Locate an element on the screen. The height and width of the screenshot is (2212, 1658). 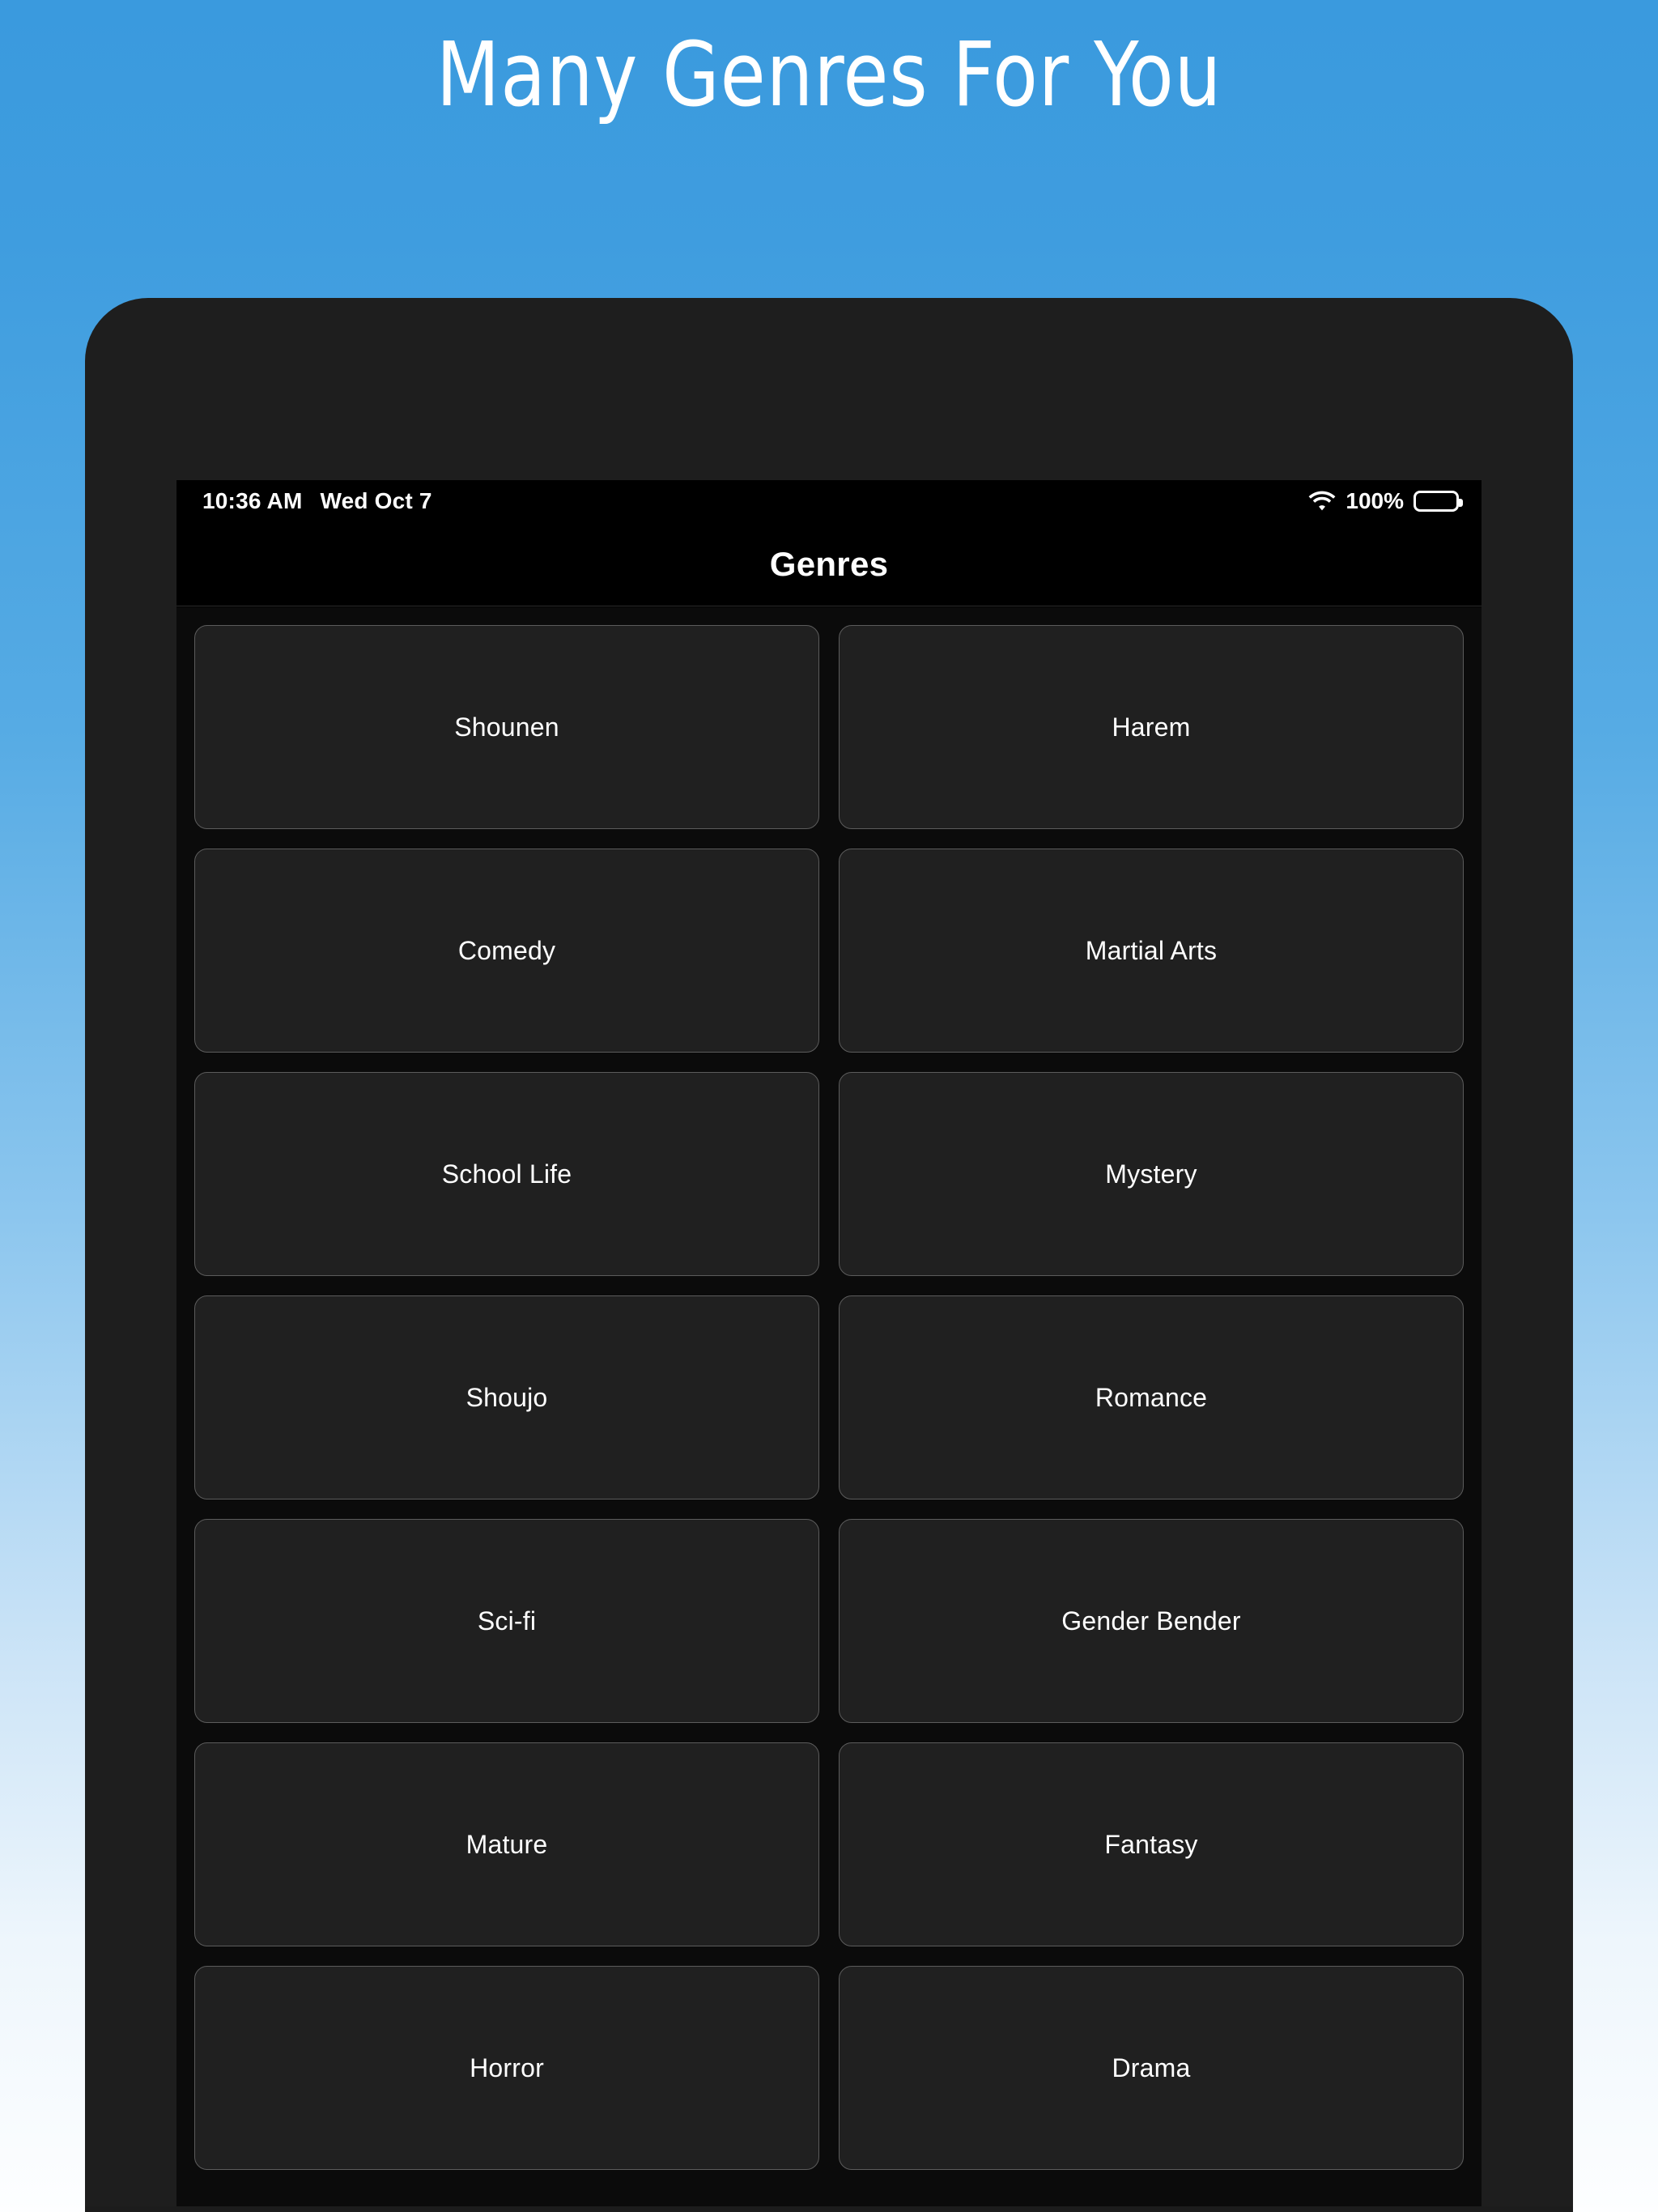
genre-card-label: Shounen is located at coordinates (506, 727).